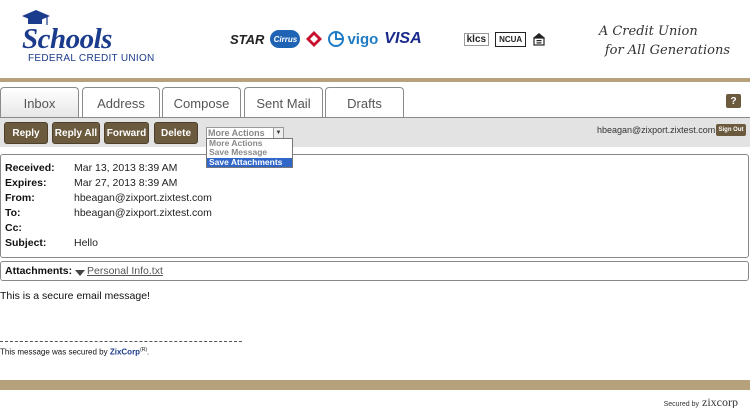 This screenshot has height=408, width=750. Describe the element at coordinates (283, 102) in the screenshot. I see `tab-sent-mail: Sent Mail` at that location.